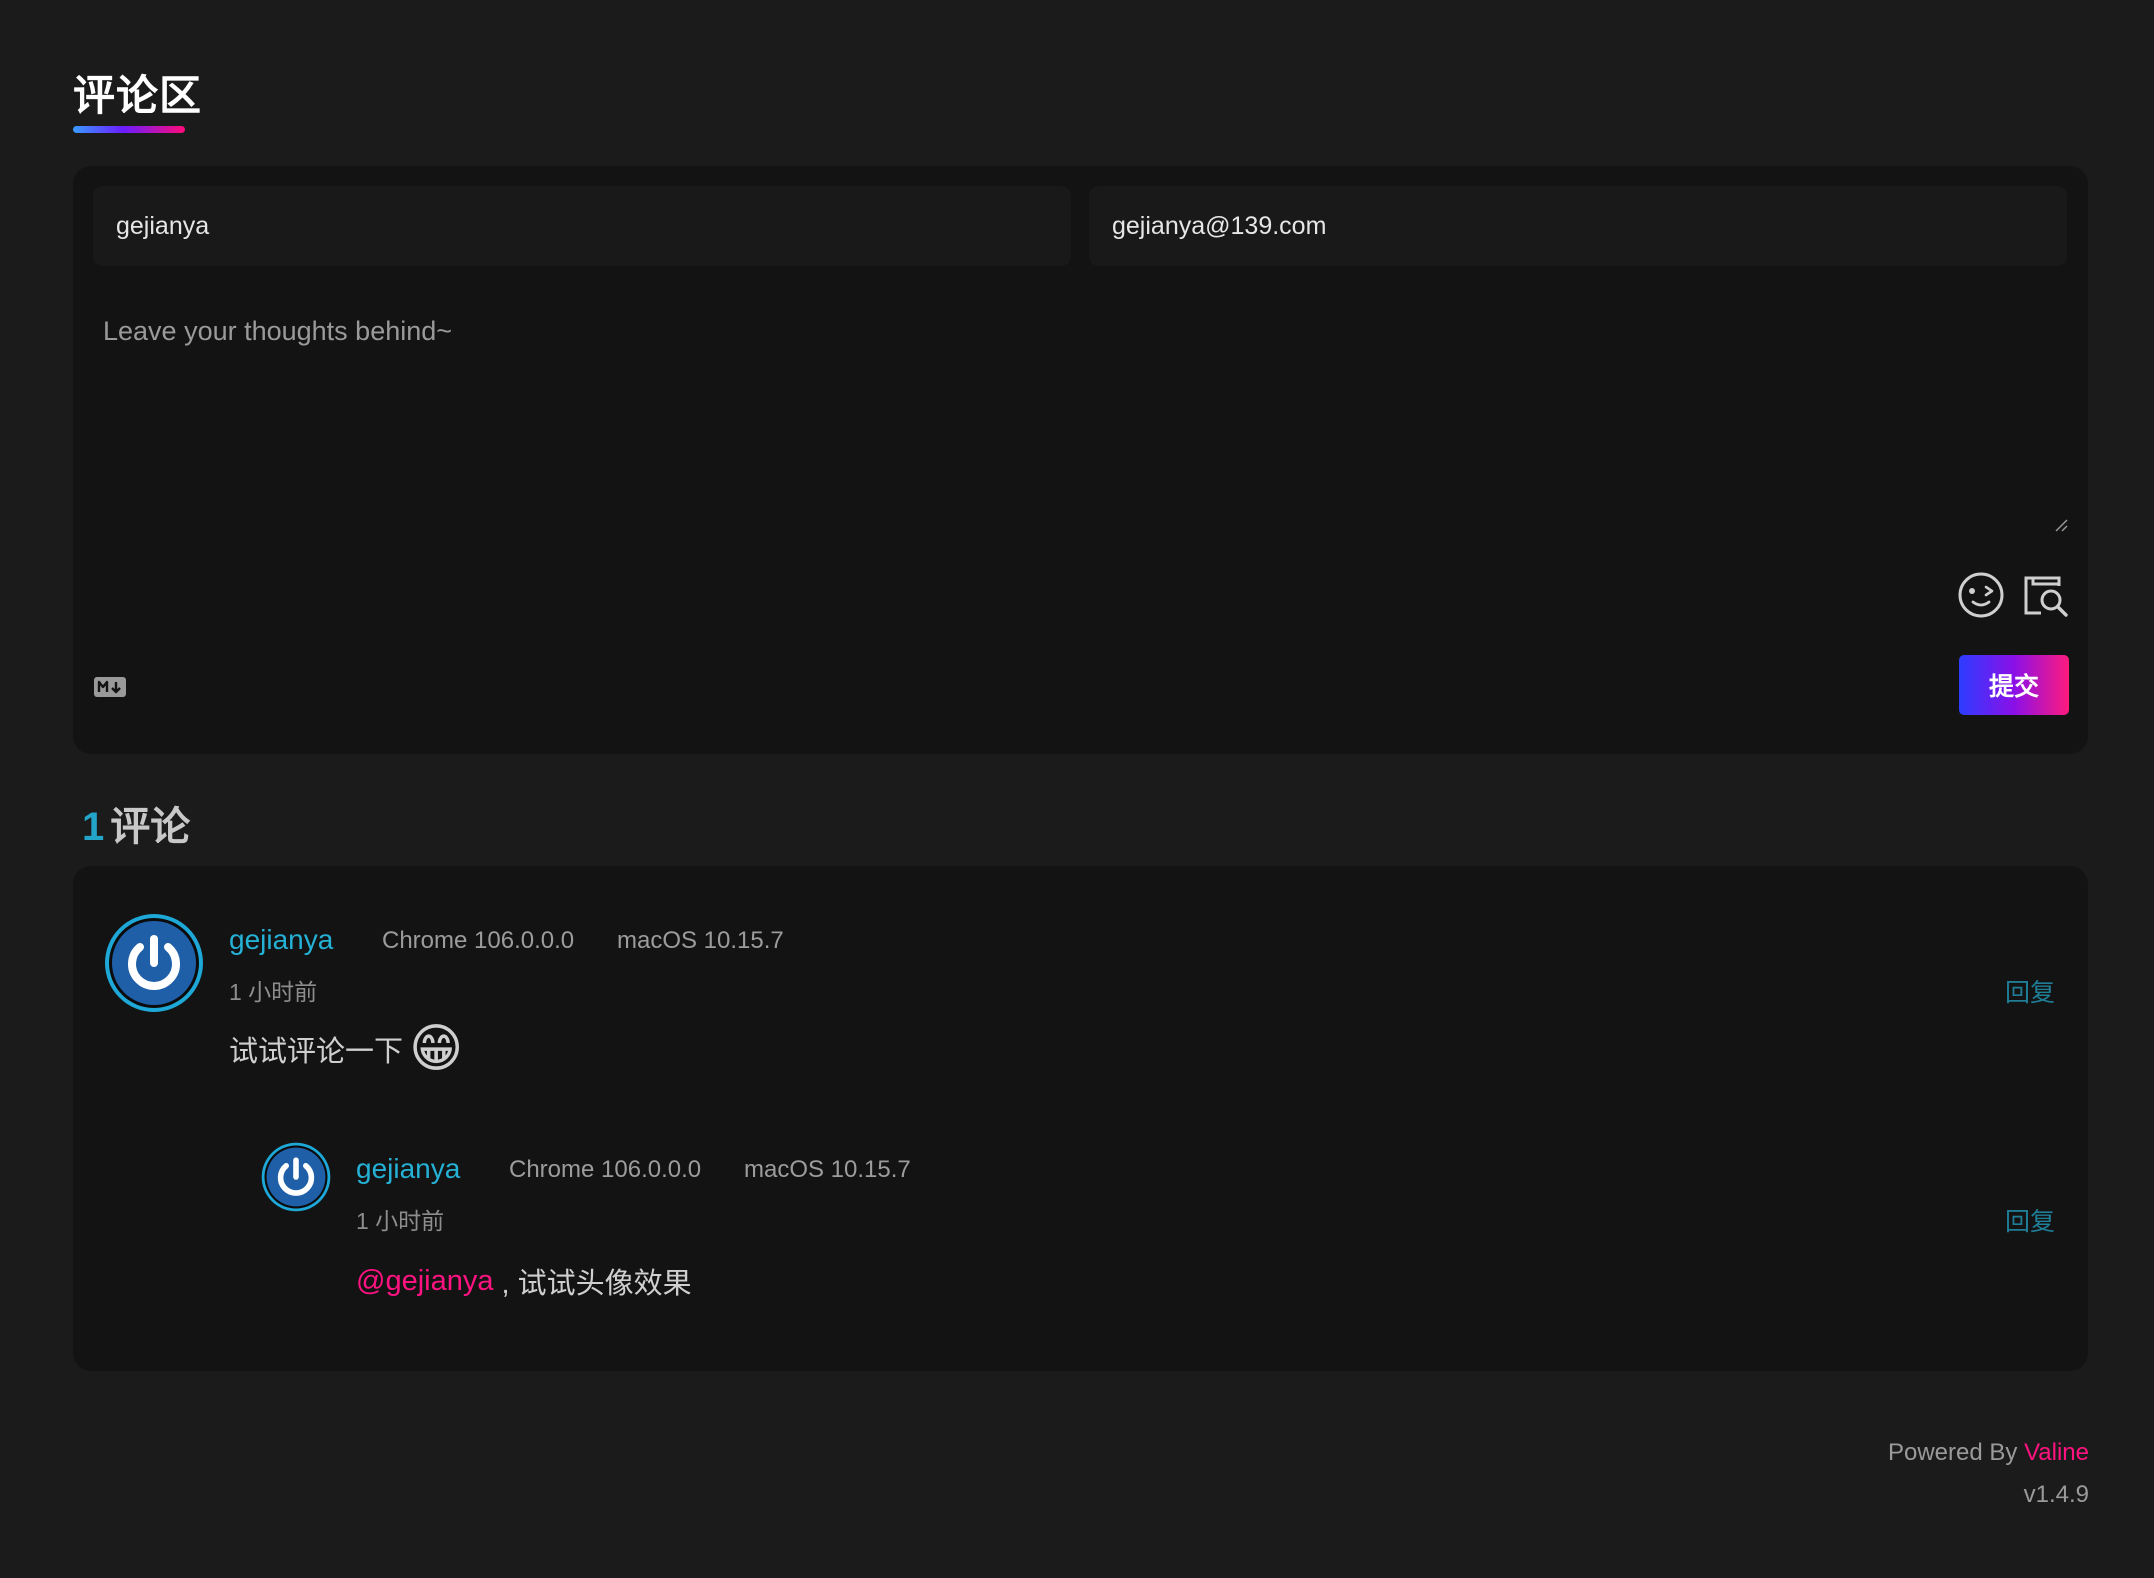 This screenshot has height=1578, width=2154. I want to click on comment-os: macOS 10.15.7, so click(700, 940).